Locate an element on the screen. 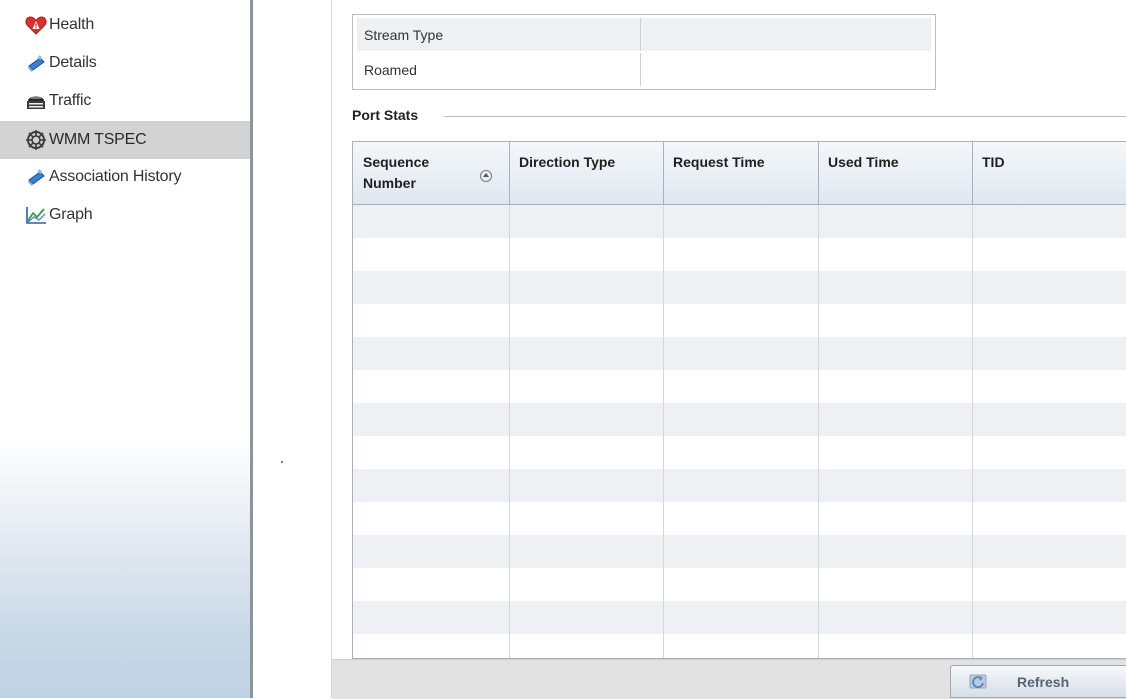 Image resolution: width=1126 pixels, height=699 pixels. health-icon is located at coordinates (36, 25).